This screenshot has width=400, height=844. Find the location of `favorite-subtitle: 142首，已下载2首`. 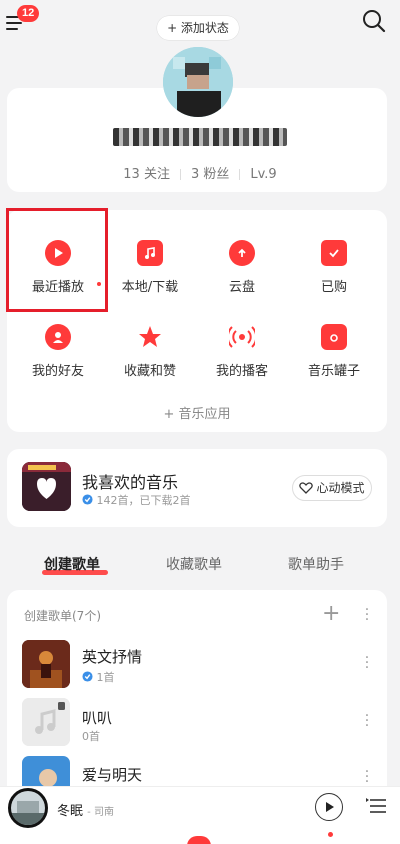

favorite-subtitle: 142首，已下载2首 is located at coordinates (136, 500).